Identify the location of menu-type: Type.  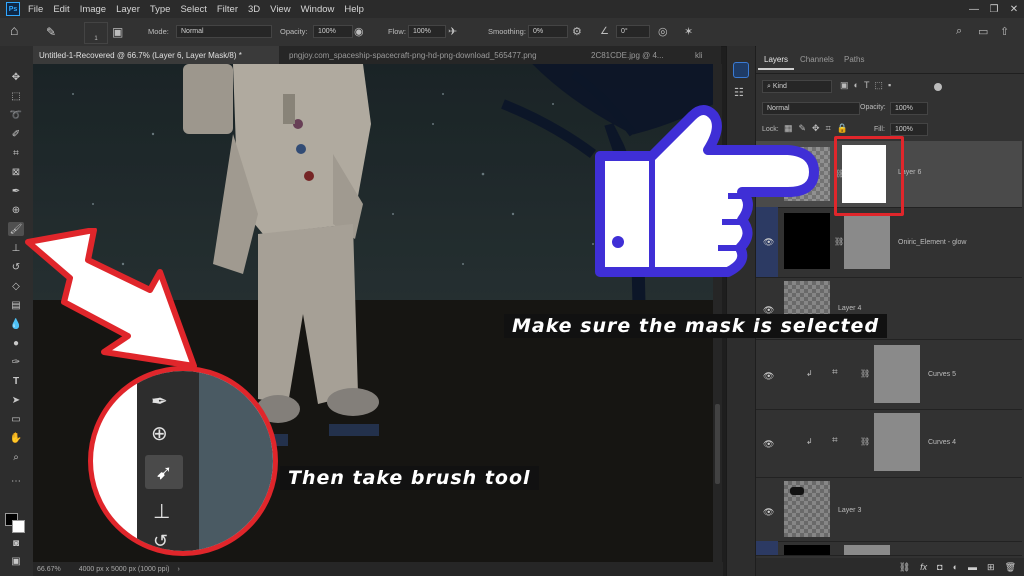
(160, 9).